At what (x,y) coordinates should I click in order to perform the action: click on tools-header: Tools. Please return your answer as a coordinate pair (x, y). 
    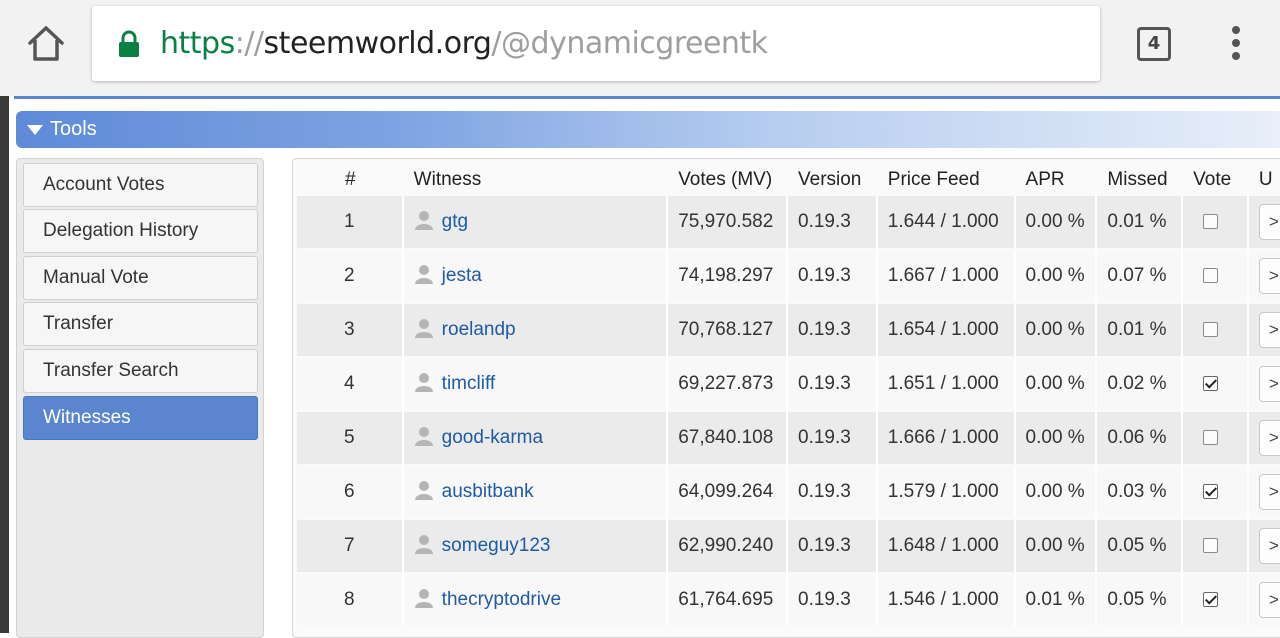
    Looking at the image, I should click on (648, 129).